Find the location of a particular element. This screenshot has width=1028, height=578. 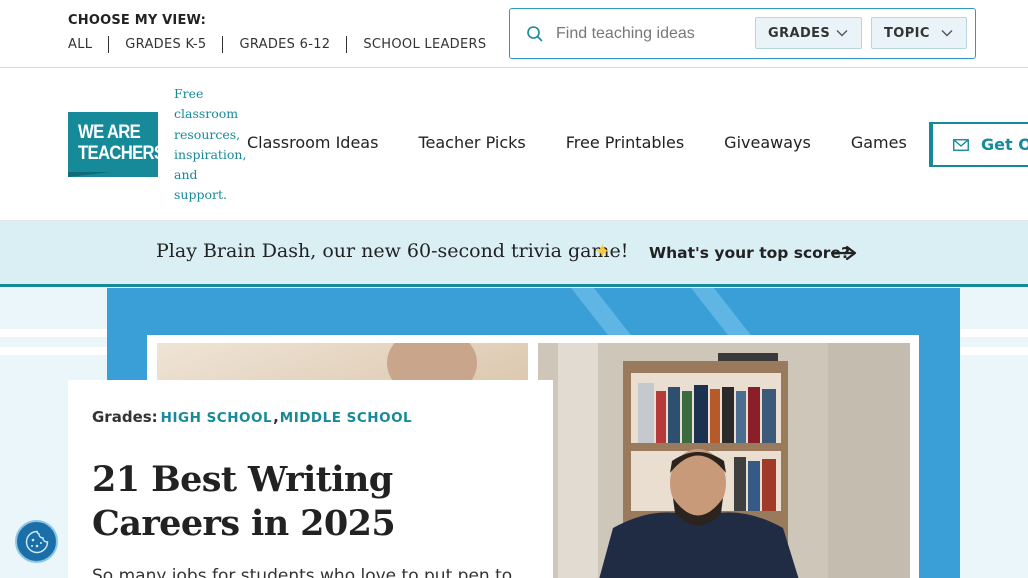

topic-filter-dropdown: TOPIC is located at coordinates (919, 33).